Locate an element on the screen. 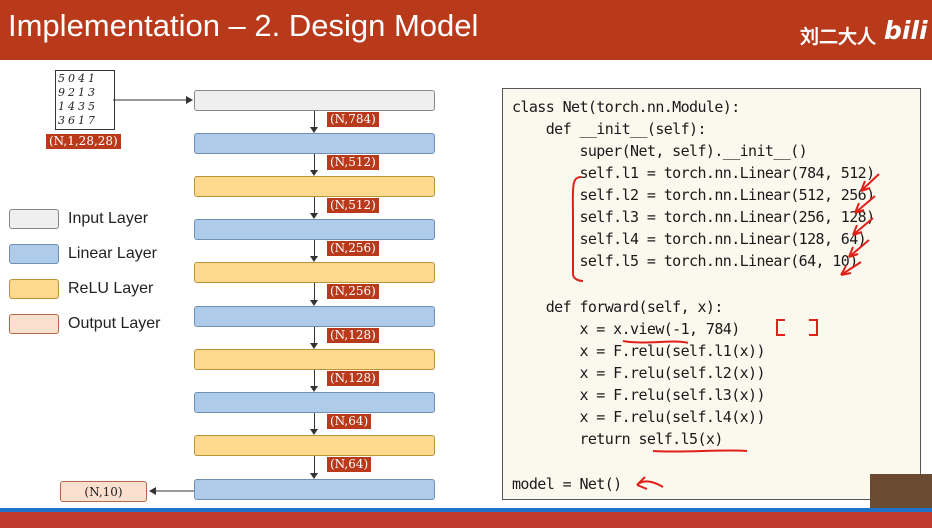 This screenshot has width=932, height=528. legend-output-label: Output Layer is located at coordinates (114, 323).